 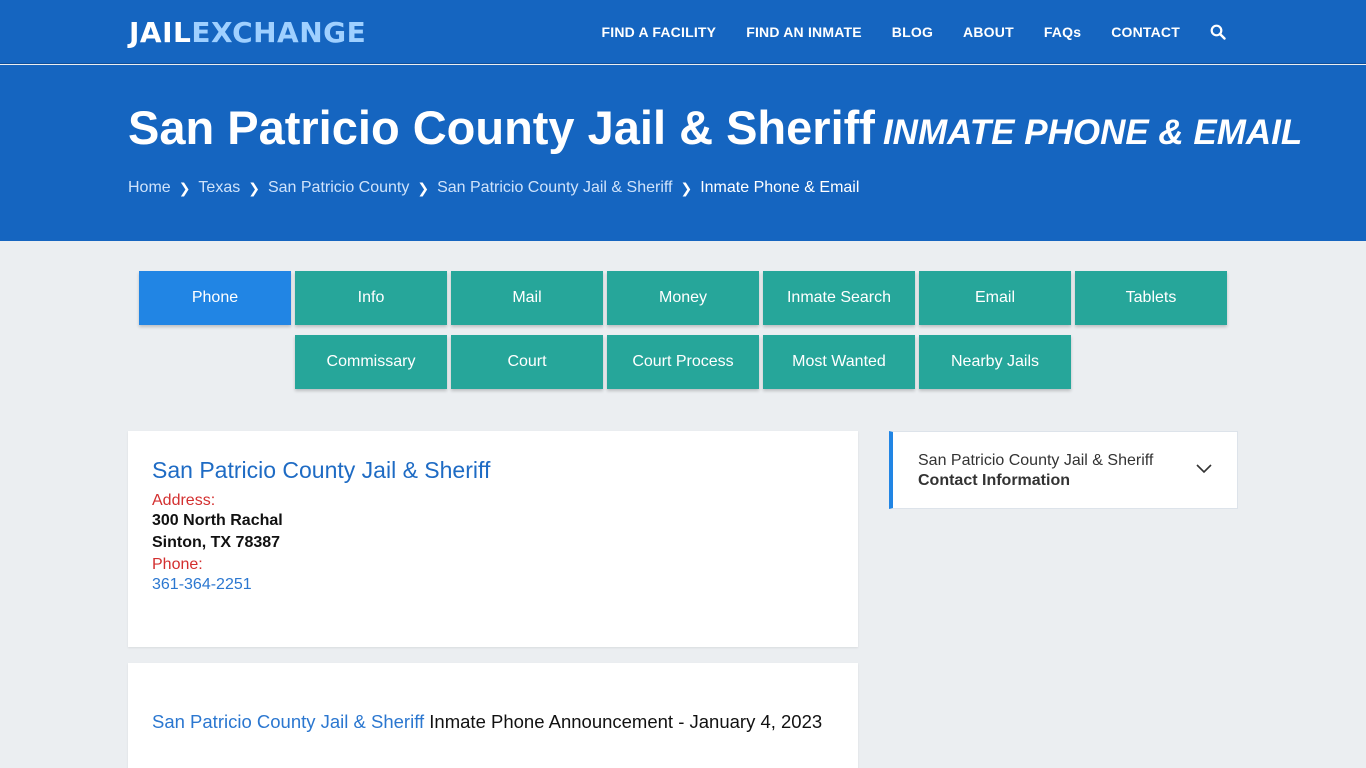 What do you see at coordinates (804, 32) in the screenshot?
I see `nav-find-inmate: FIND AN INMATE` at bounding box center [804, 32].